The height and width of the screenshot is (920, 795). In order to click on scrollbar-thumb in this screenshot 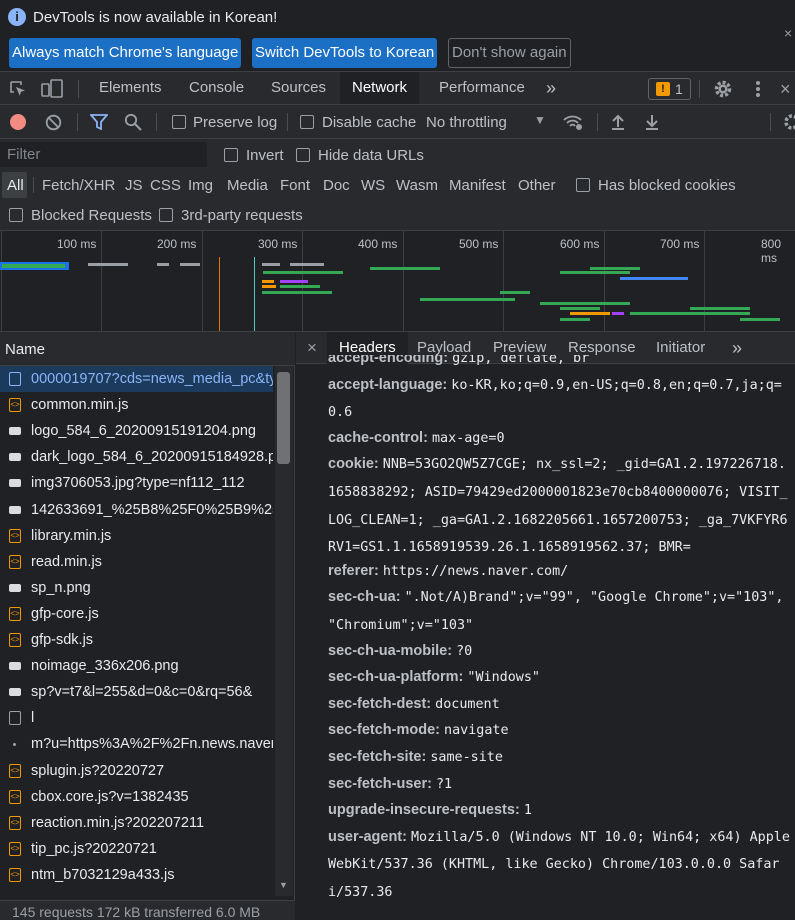, I will do `click(283, 418)`.